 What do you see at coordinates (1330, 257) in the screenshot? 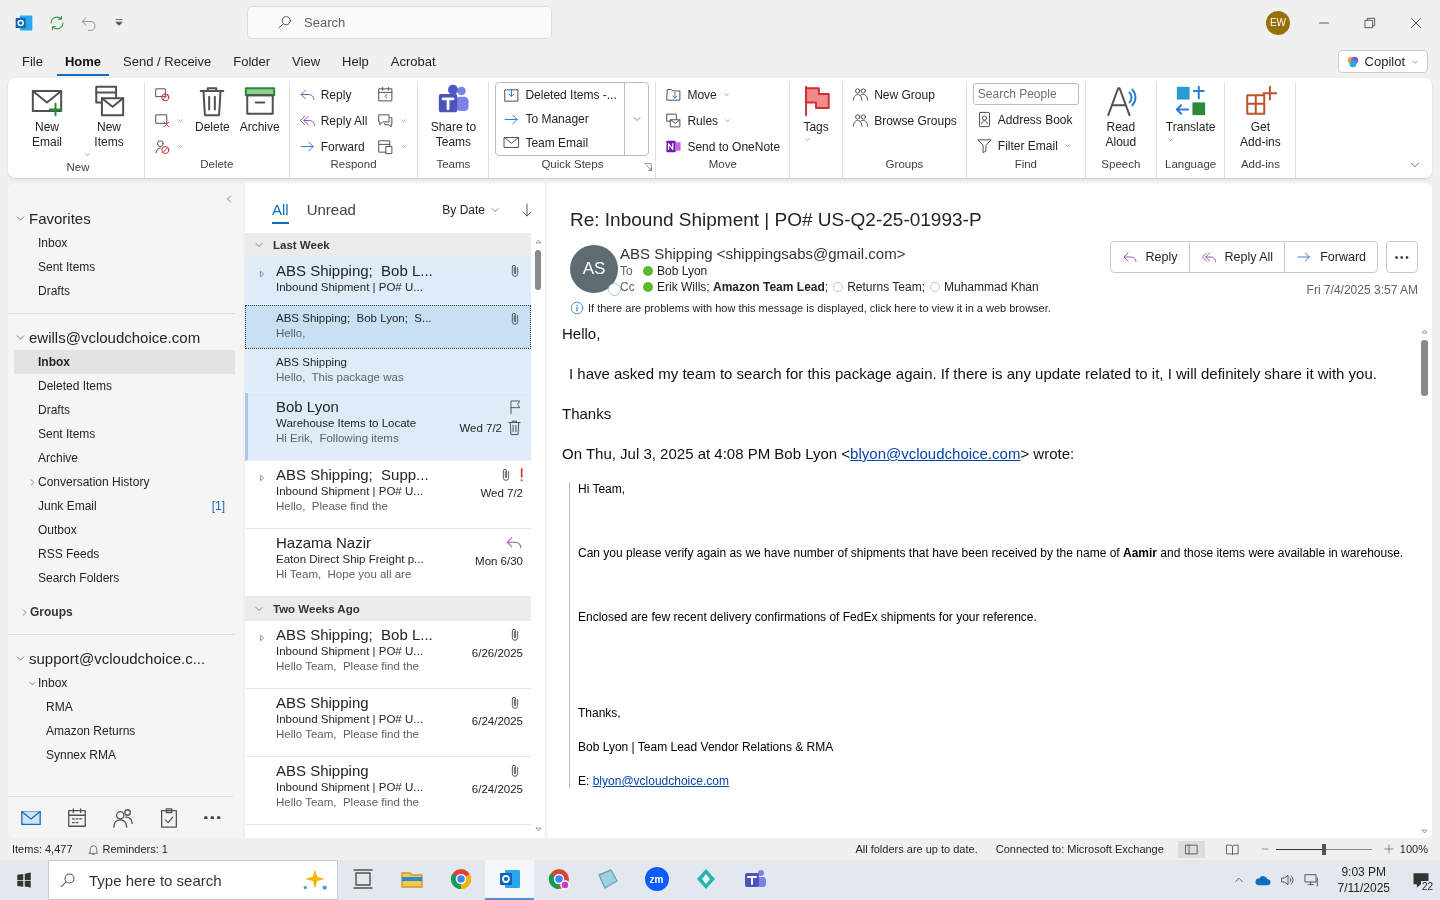
I see `action-button: Forward` at bounding box center [1330, 257].